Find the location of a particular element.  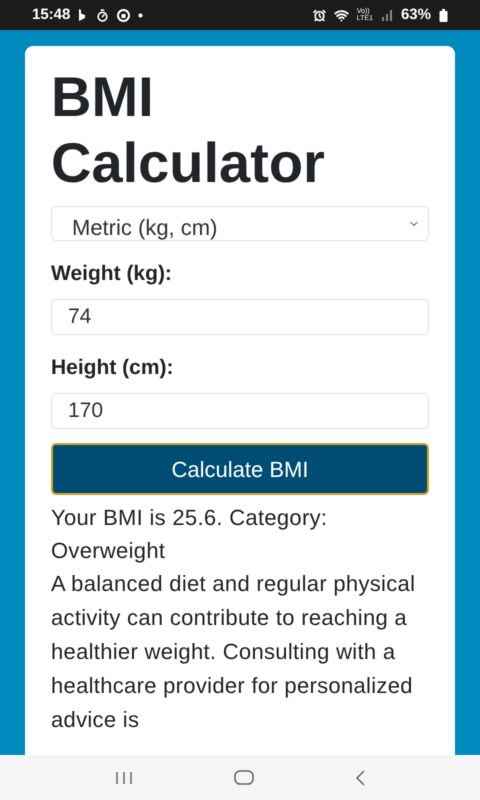

bmi-result: Your BMI is 25.6. Category: Overweight is located at coordinates (189, 534).